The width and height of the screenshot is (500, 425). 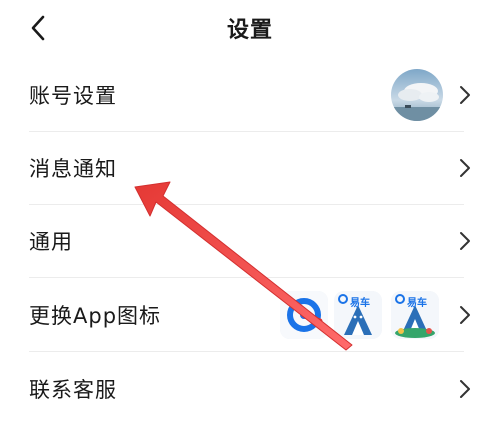 What do you see at coordinates (73, 390) in the screenshot?
I see `settings-item-label: 联系客服` at bounding box center [73, 390].